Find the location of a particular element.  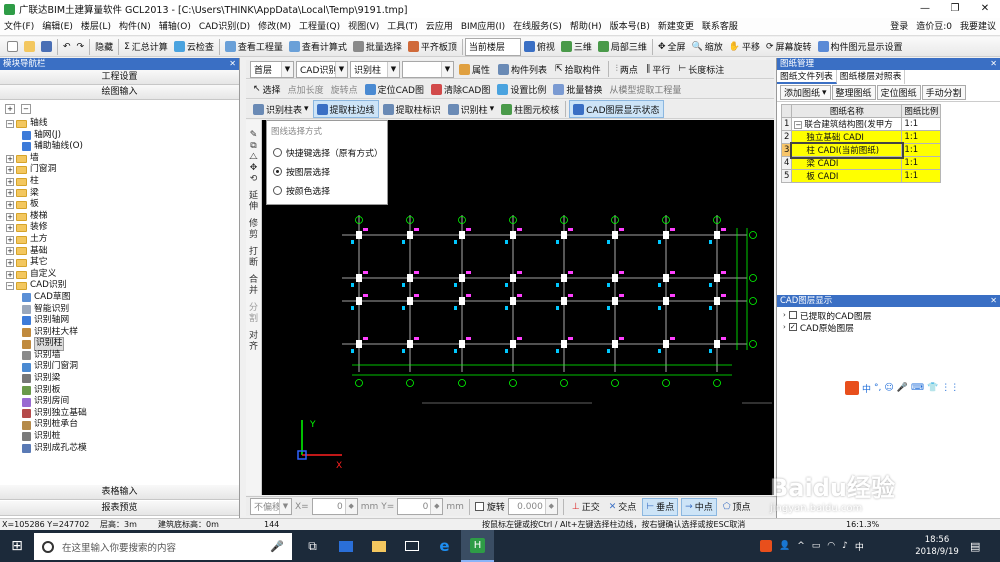

collapse-icon: − is located at coordinates (10, 286).